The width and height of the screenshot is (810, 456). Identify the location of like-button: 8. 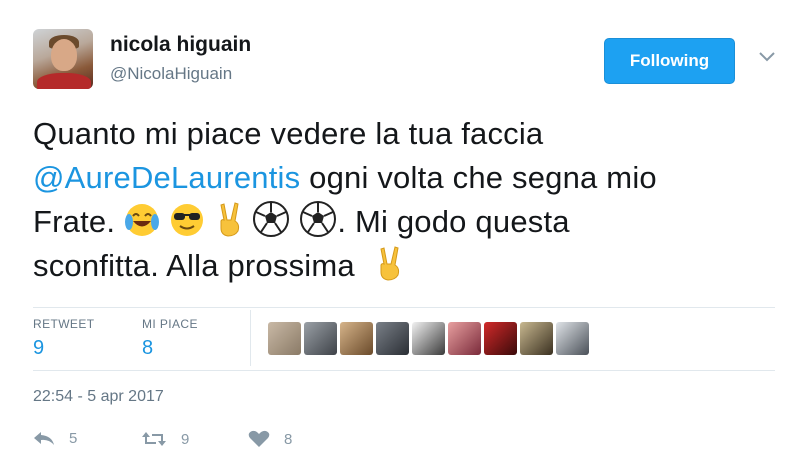
(270, 439).